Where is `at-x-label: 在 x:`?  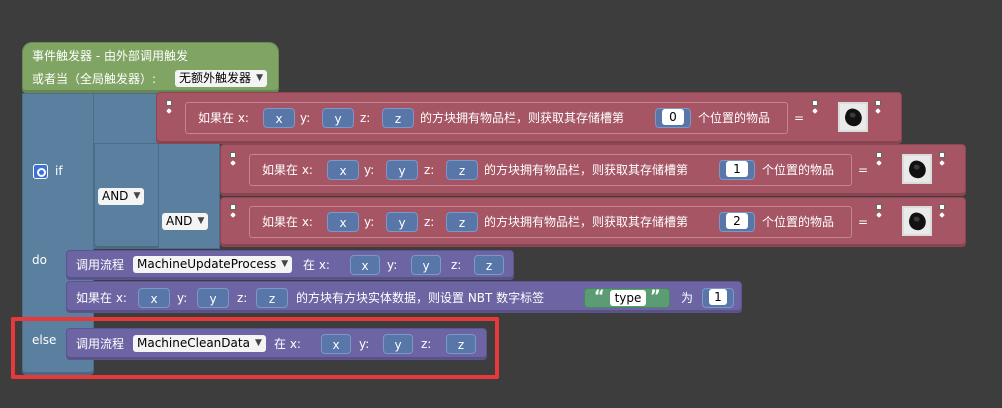
at-x-label: 在 x: is located at coordinates (316, 265).